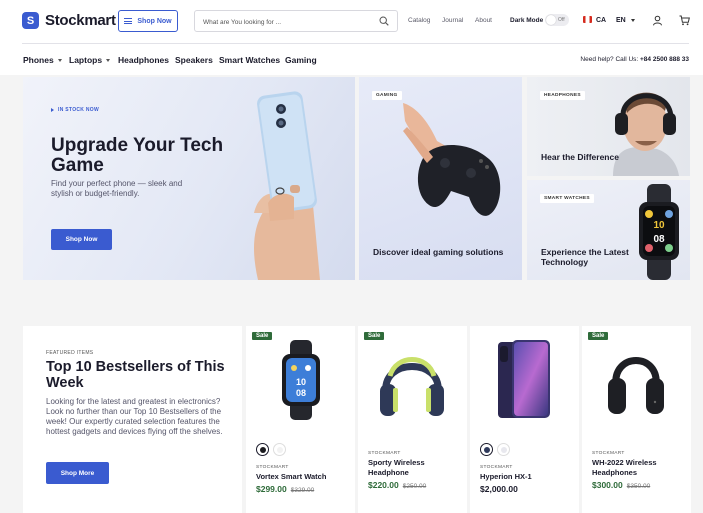 The height and width of the screenshot is (513, 703). Describe the element at coordinates (551, 20) in the screenshot. I see `toggle-knob` at that location.